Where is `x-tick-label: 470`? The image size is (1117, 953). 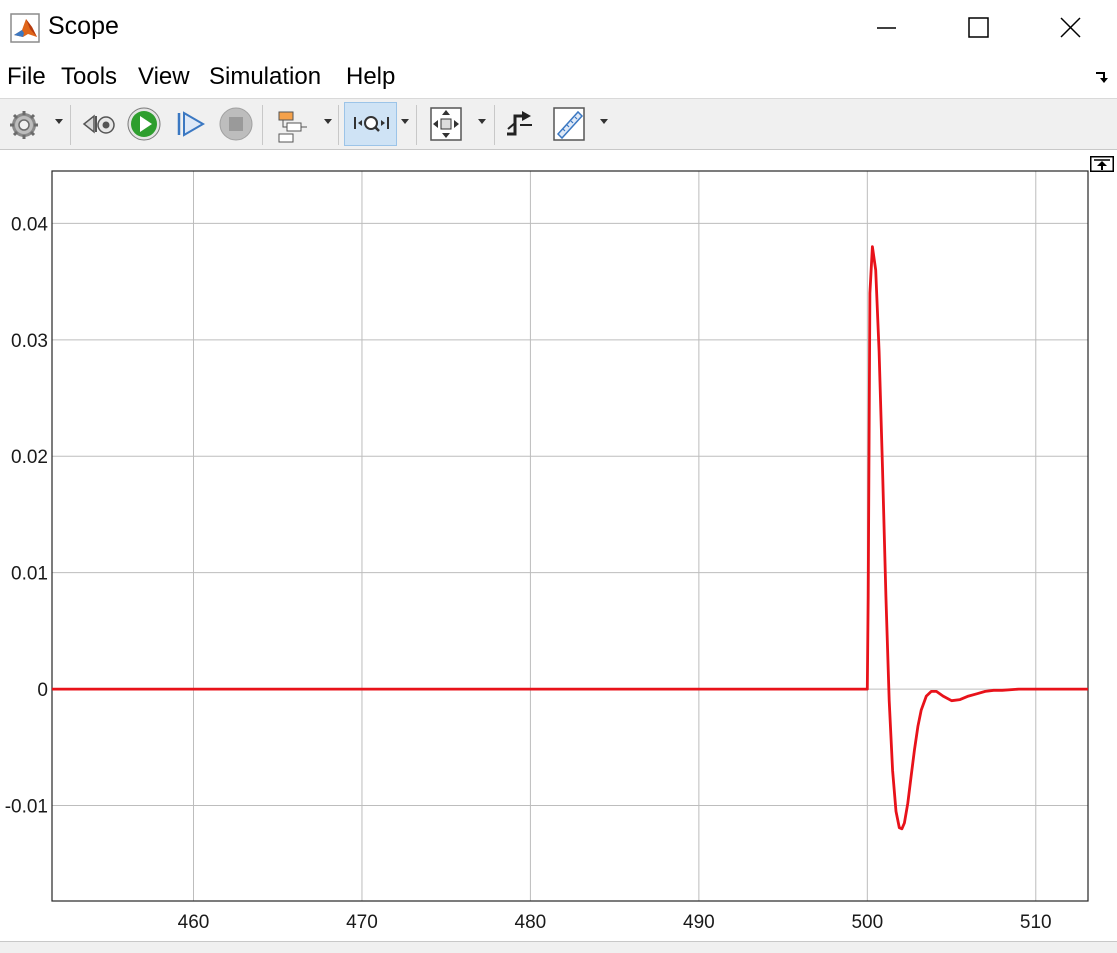 x-tick-label: 470 is located at coordinates (362, 922).